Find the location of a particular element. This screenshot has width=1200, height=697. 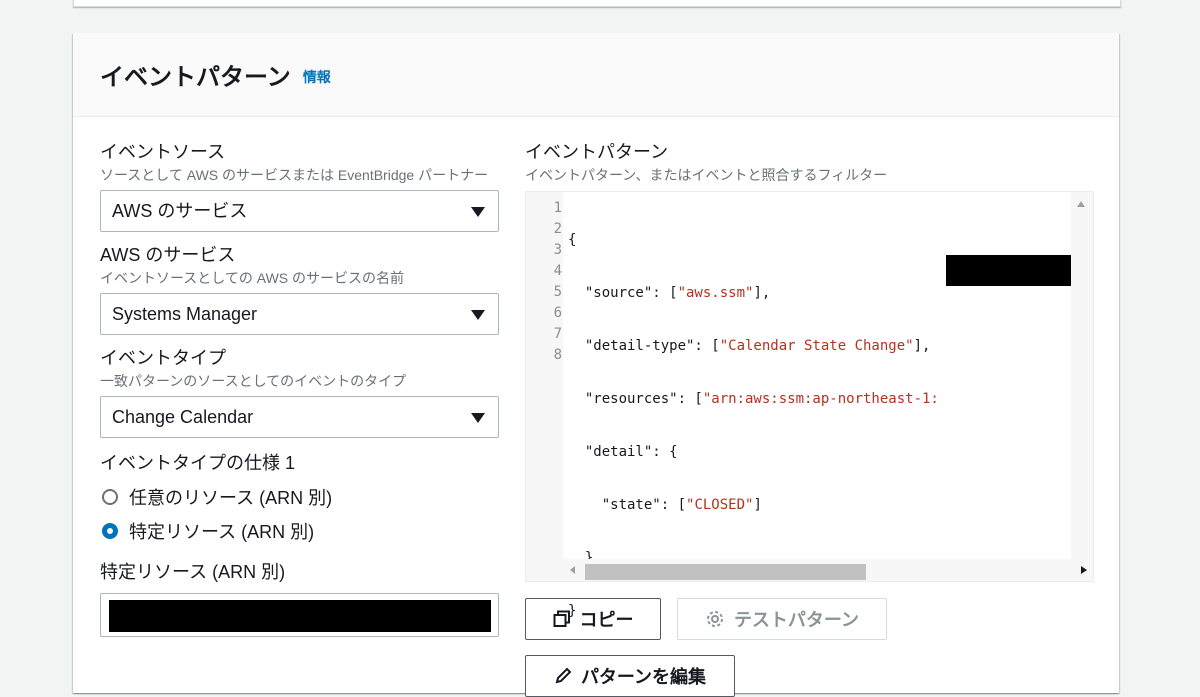

radio-checked-icon is located at coordinates (110, 531).